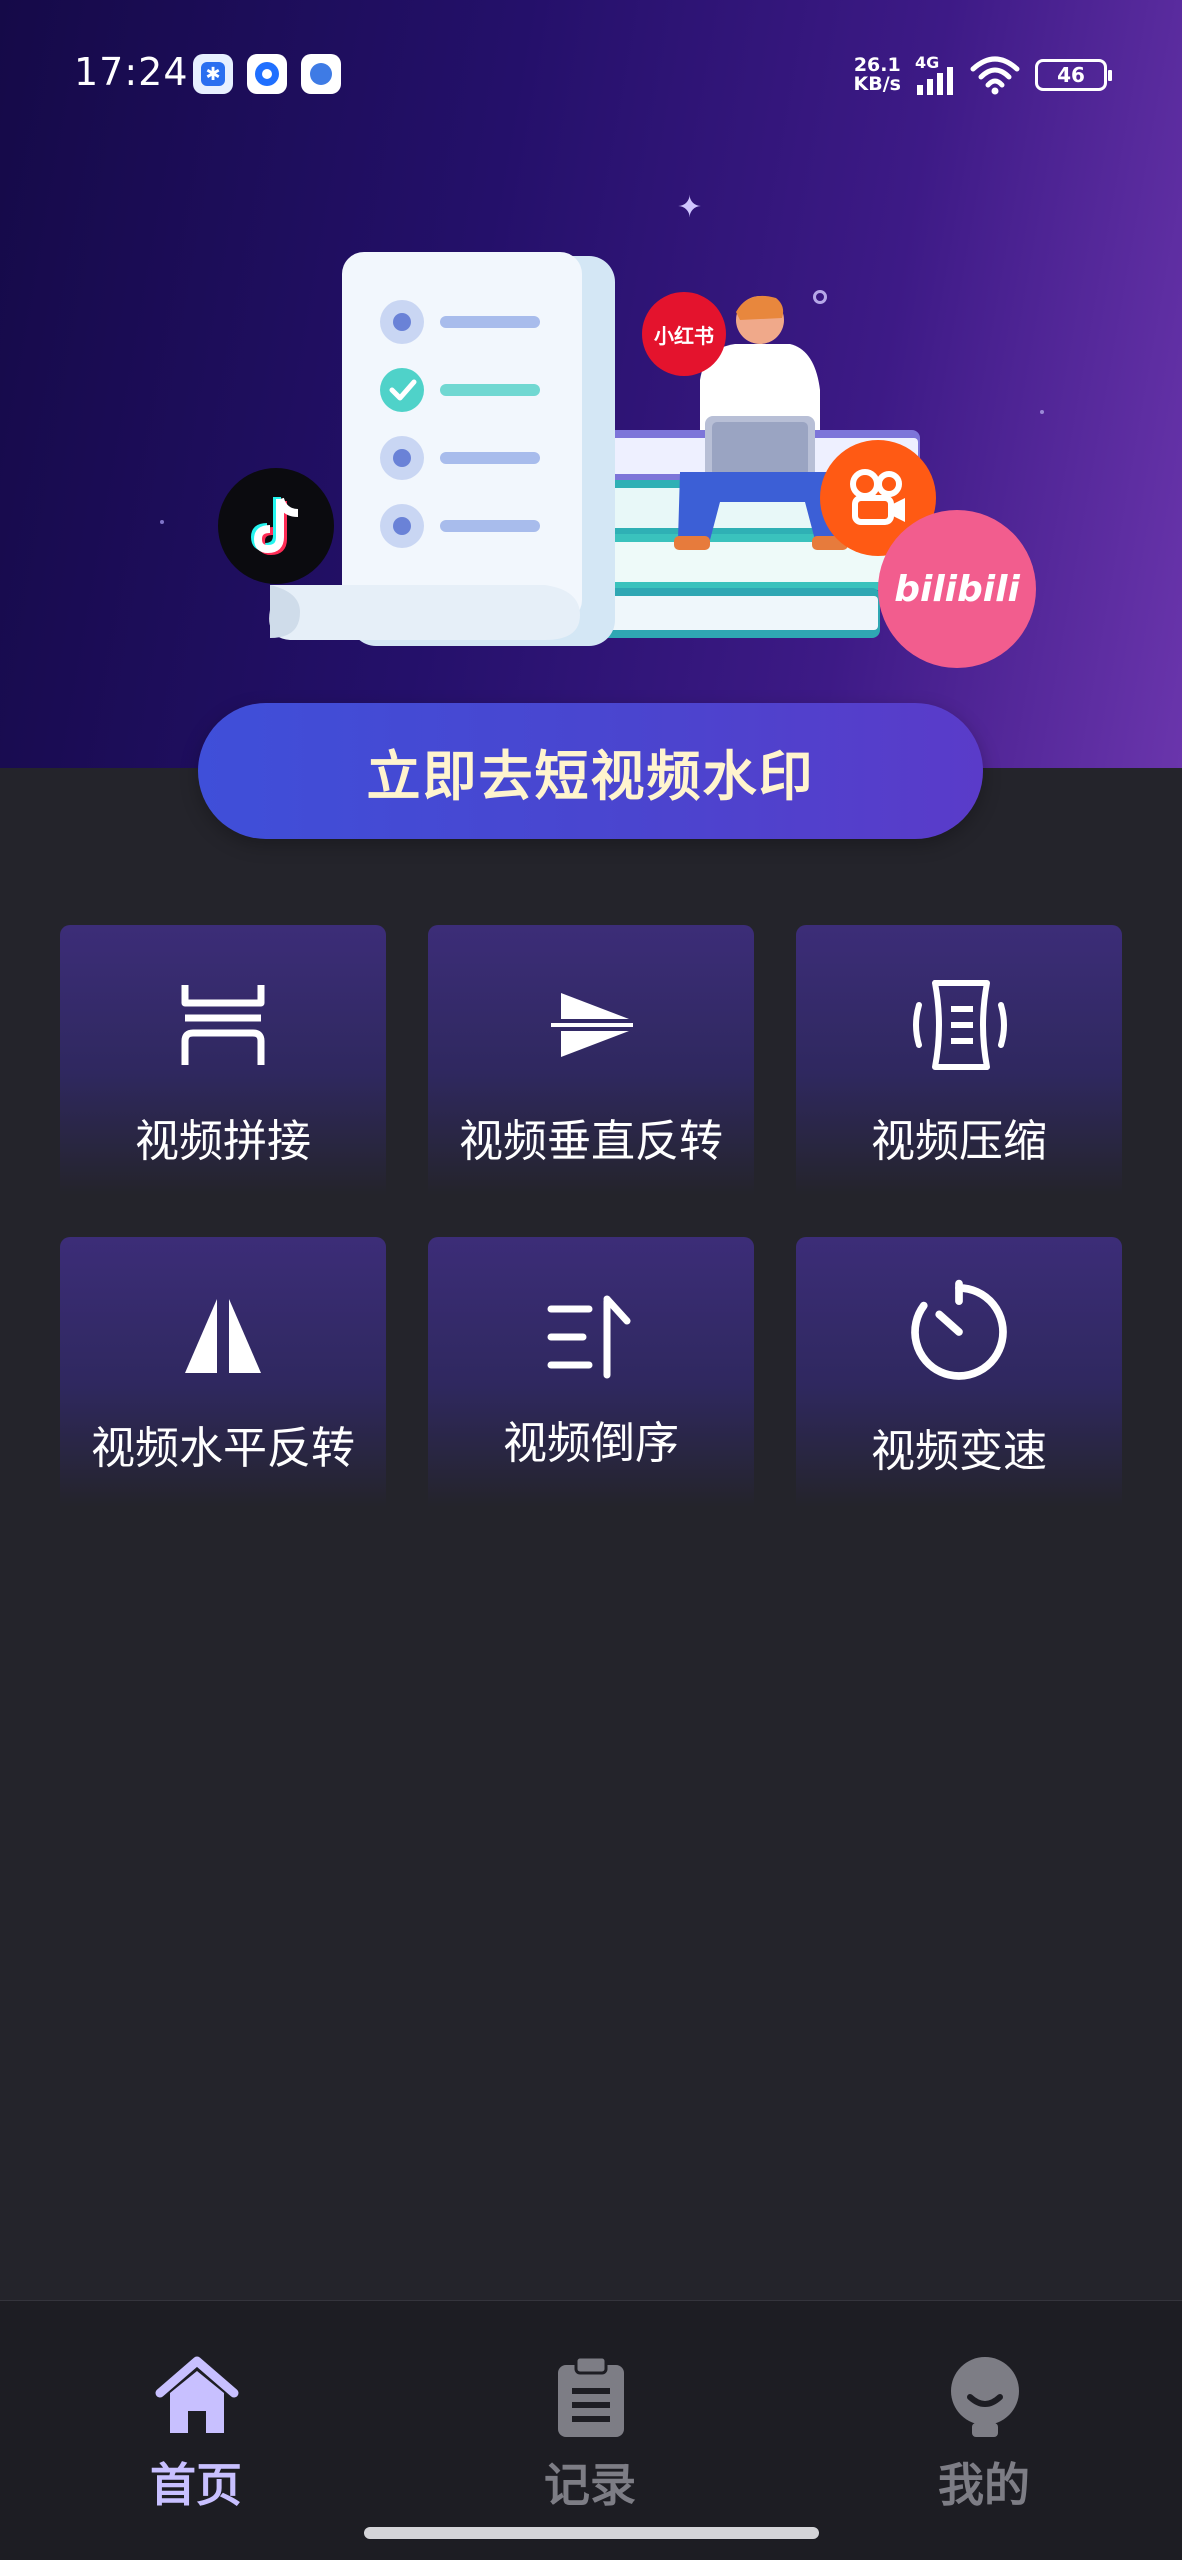 The width and height of the screenshot is (1182, 2560). Describe the element at coordinates (984, 2485) in the screenshot. I see `nav-profile-label: 我的` at that location.